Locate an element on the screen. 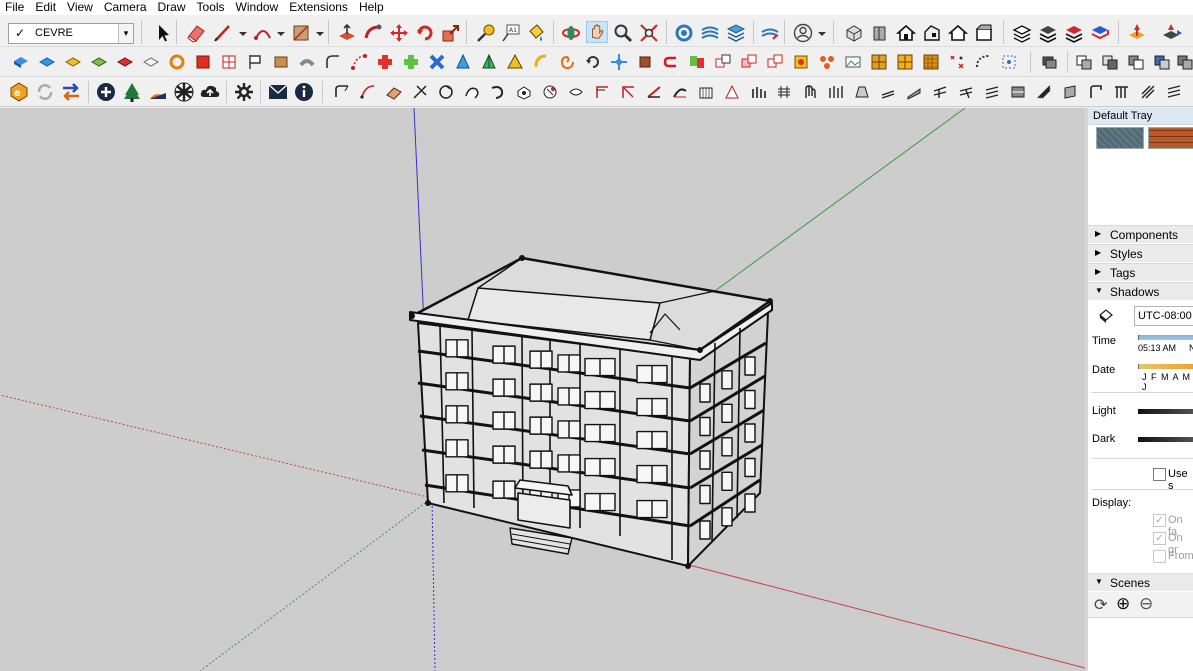 The image size is (1193, 671). drawing-tool-9-icon is located at coordinates (550, 92).